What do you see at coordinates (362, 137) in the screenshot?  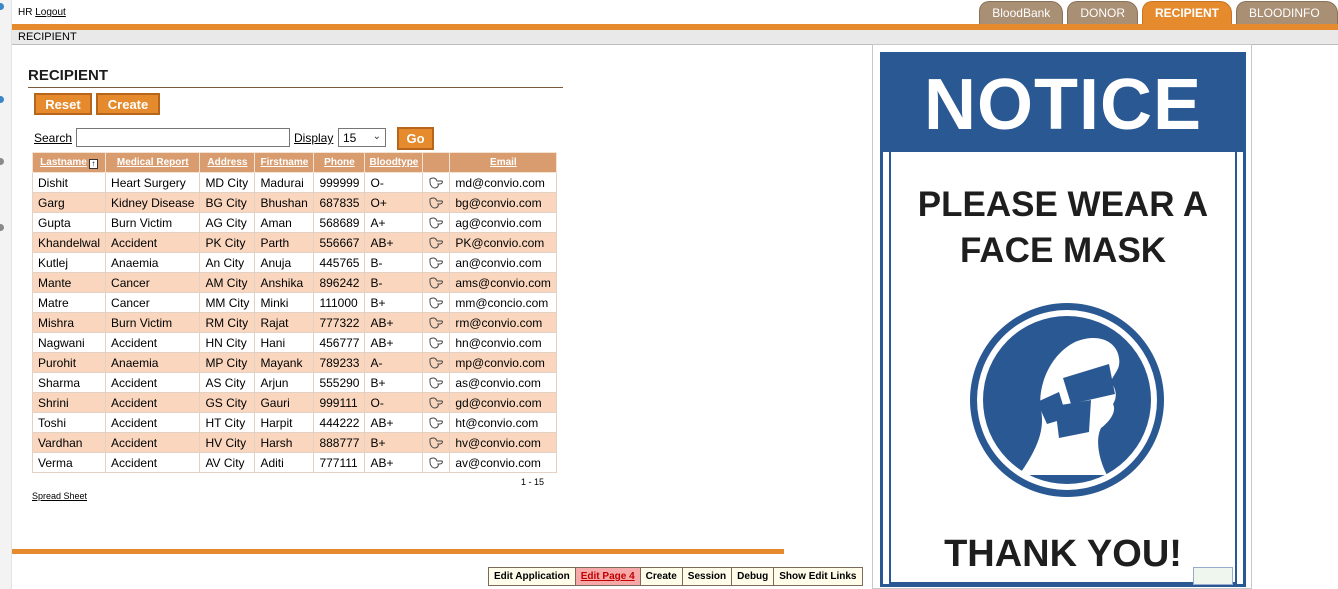 I see `display-select: 15 ⌄` at bounding box center [362, 137].